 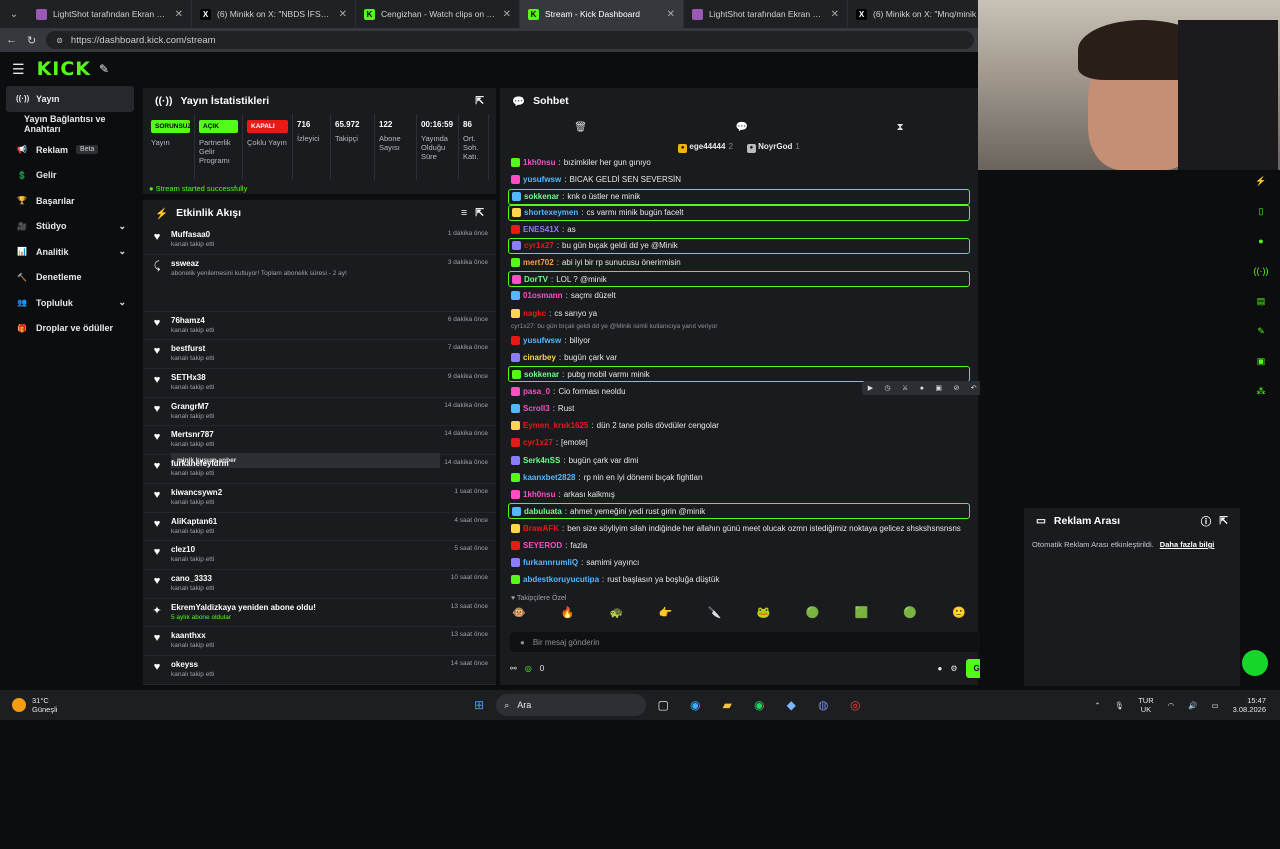 What do you see at coordinates (479, 101) in the screenshot?
I see `popout-icon: ⇱` at bounding box center [479, 101].